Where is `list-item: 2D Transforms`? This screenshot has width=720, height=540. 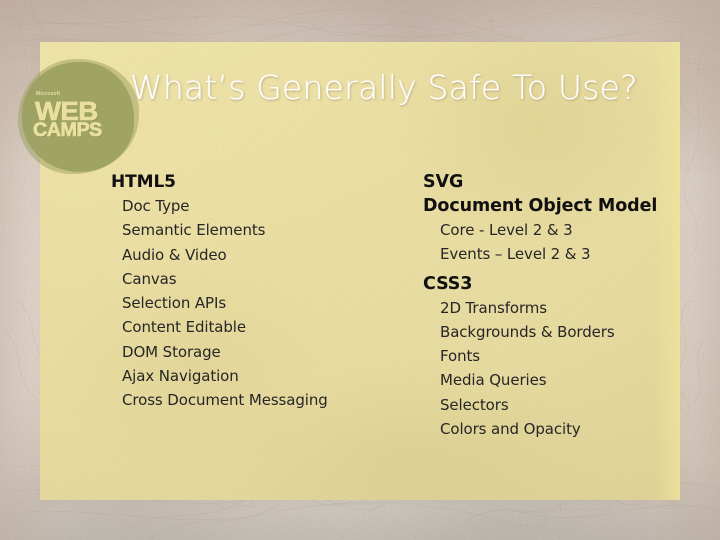
list-item: 2D Transforms is located at coordinates (493, 307).